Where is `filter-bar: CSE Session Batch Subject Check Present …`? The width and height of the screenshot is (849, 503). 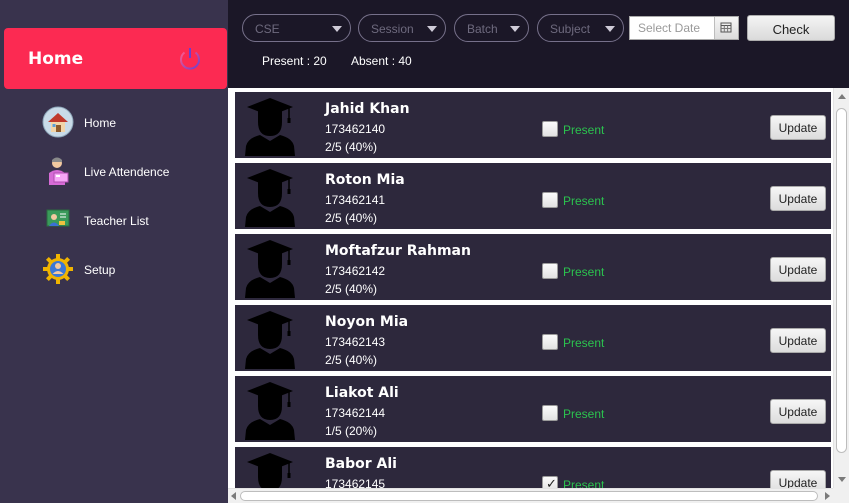
filter-bar: CSE Session Batch Subject Check Present … is located at coordinates (538, 44).